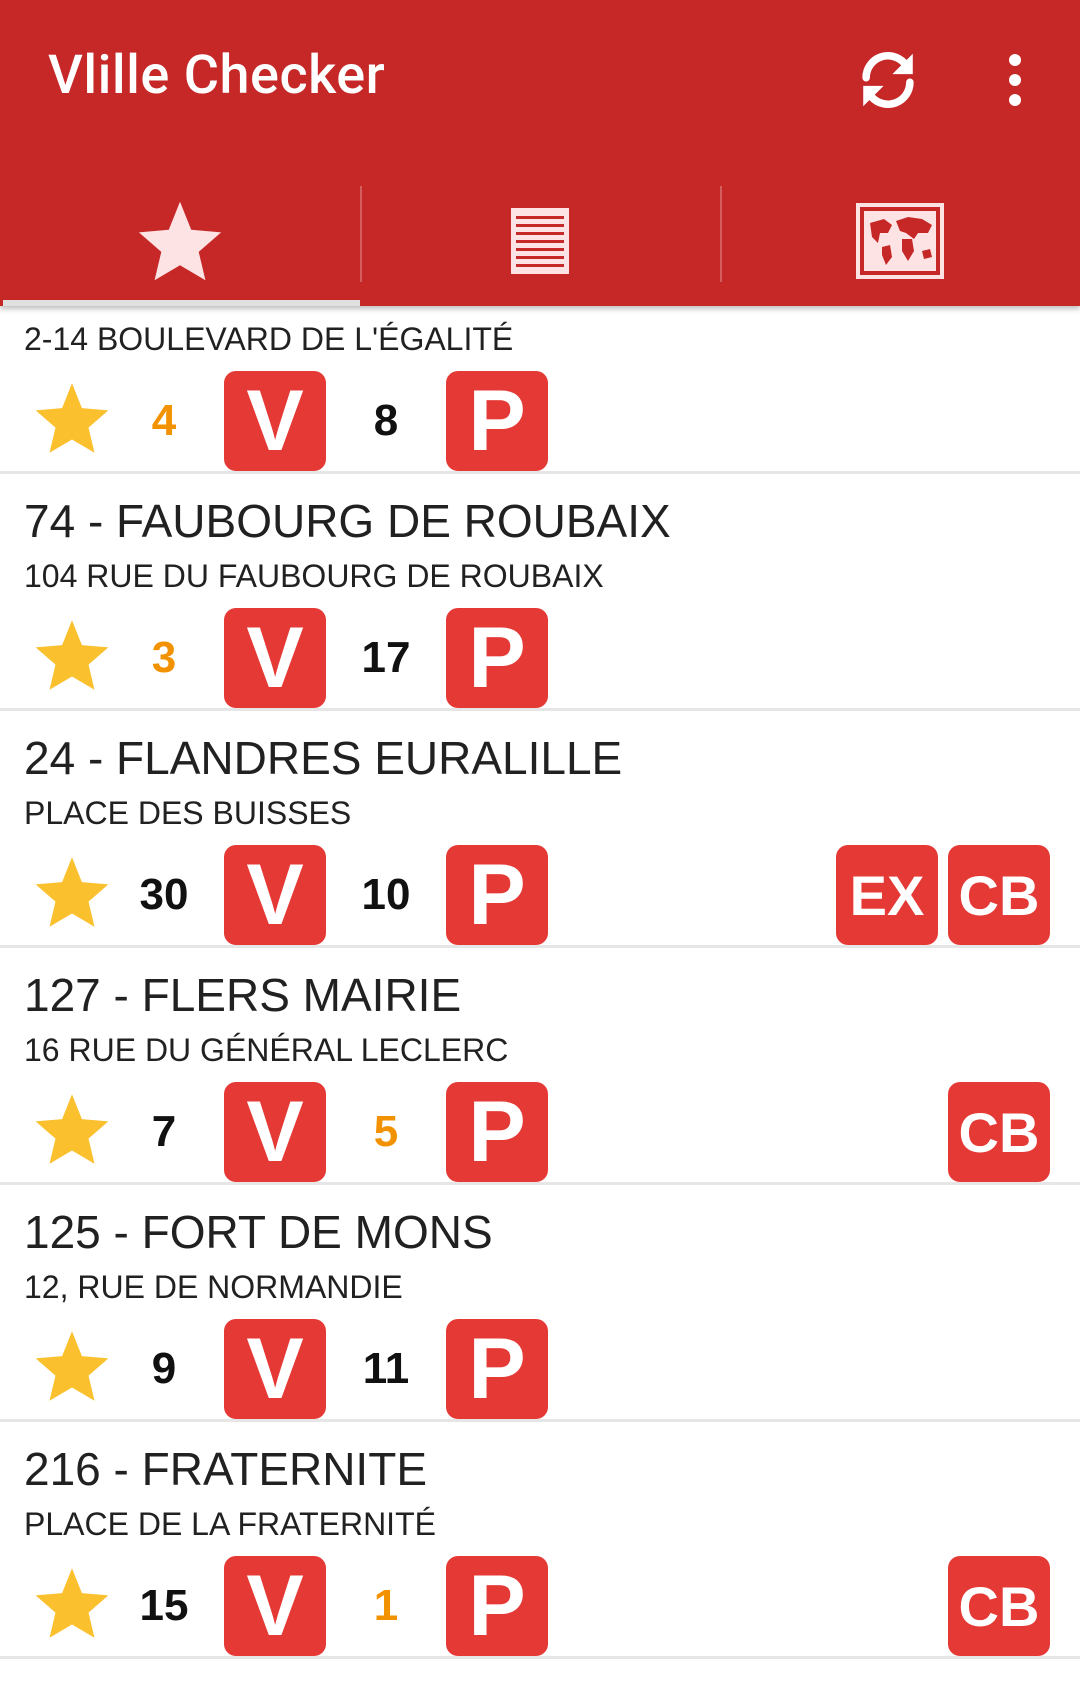 The image size is (1080, 1699). What do you see at coordinates (164, 1131) in the screenshot?
I see `bikes-count: 7` at bounding box center [164, 1131].